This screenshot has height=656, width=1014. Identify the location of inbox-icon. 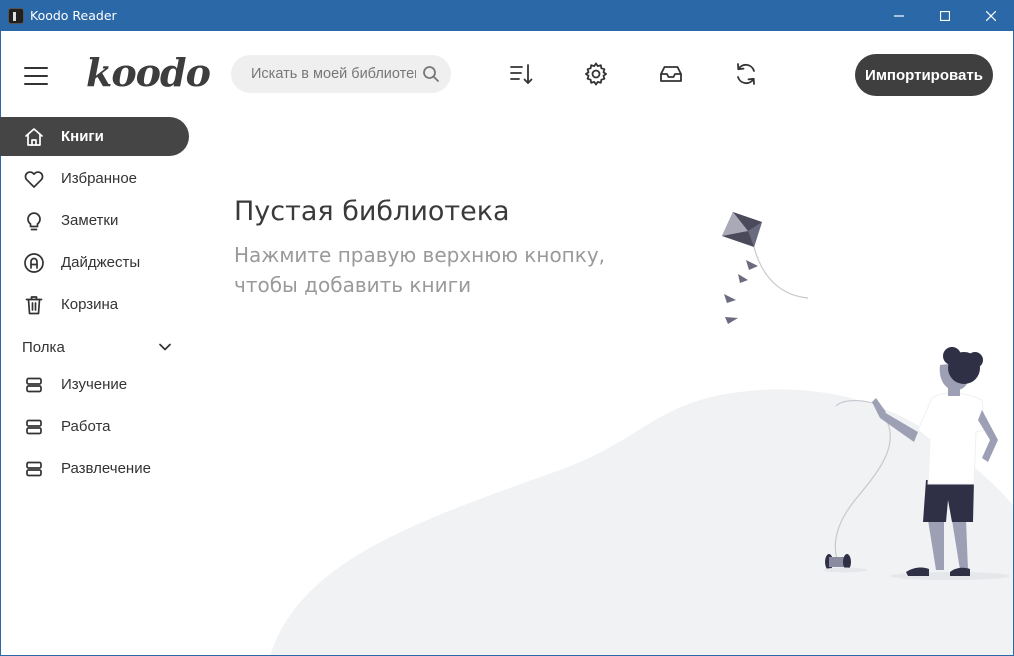
(671, 74).